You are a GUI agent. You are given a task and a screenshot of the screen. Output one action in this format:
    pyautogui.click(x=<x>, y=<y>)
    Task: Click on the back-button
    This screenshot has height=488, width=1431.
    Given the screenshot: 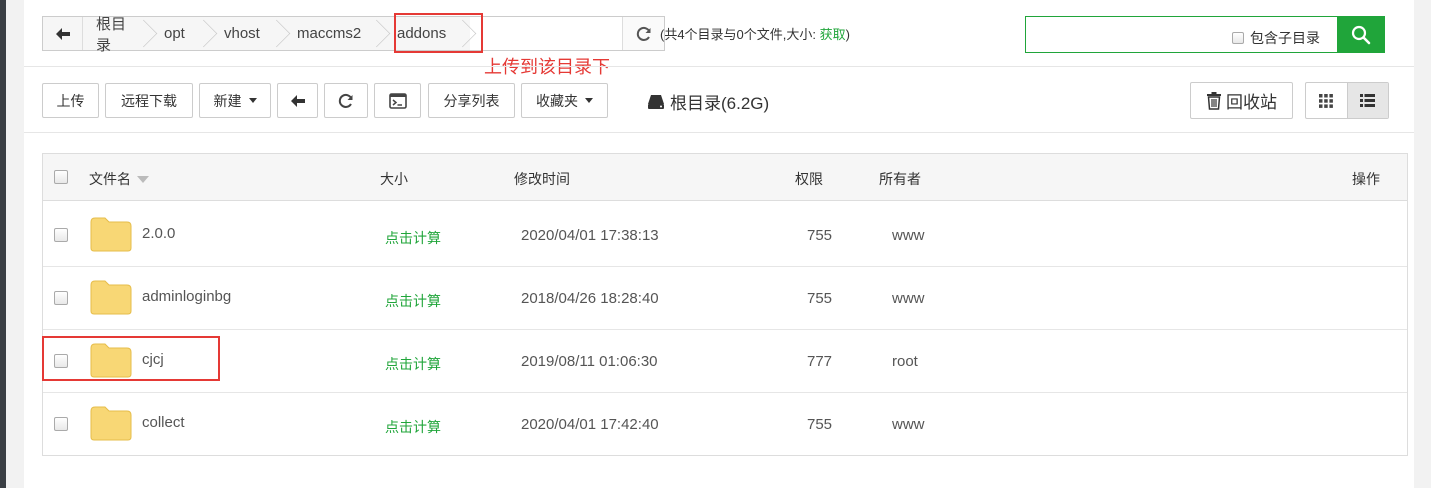 What is the action you would take?
    pyautogui.click(x=297, y=100)
    